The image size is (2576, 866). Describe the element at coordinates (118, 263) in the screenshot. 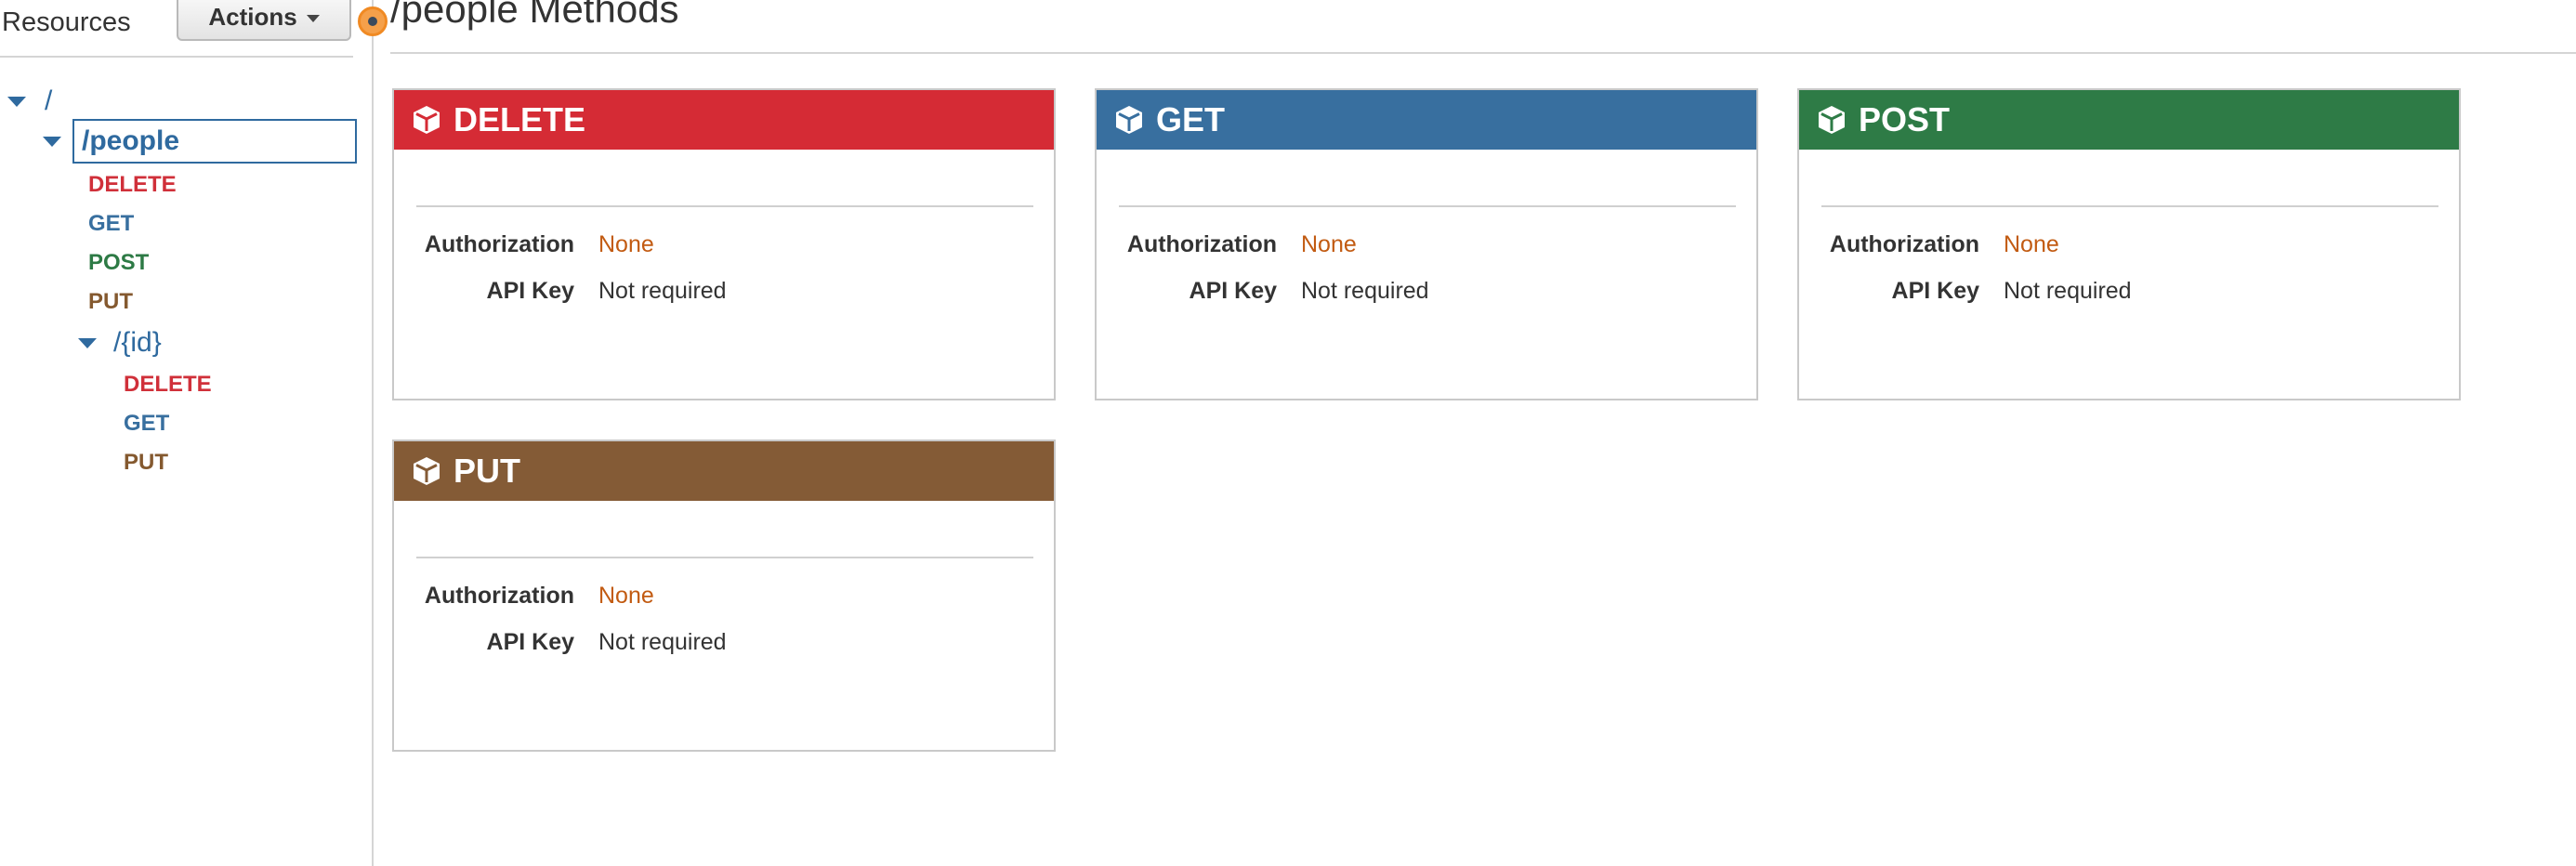

I see `tree-method-people-post: POST` at that location.